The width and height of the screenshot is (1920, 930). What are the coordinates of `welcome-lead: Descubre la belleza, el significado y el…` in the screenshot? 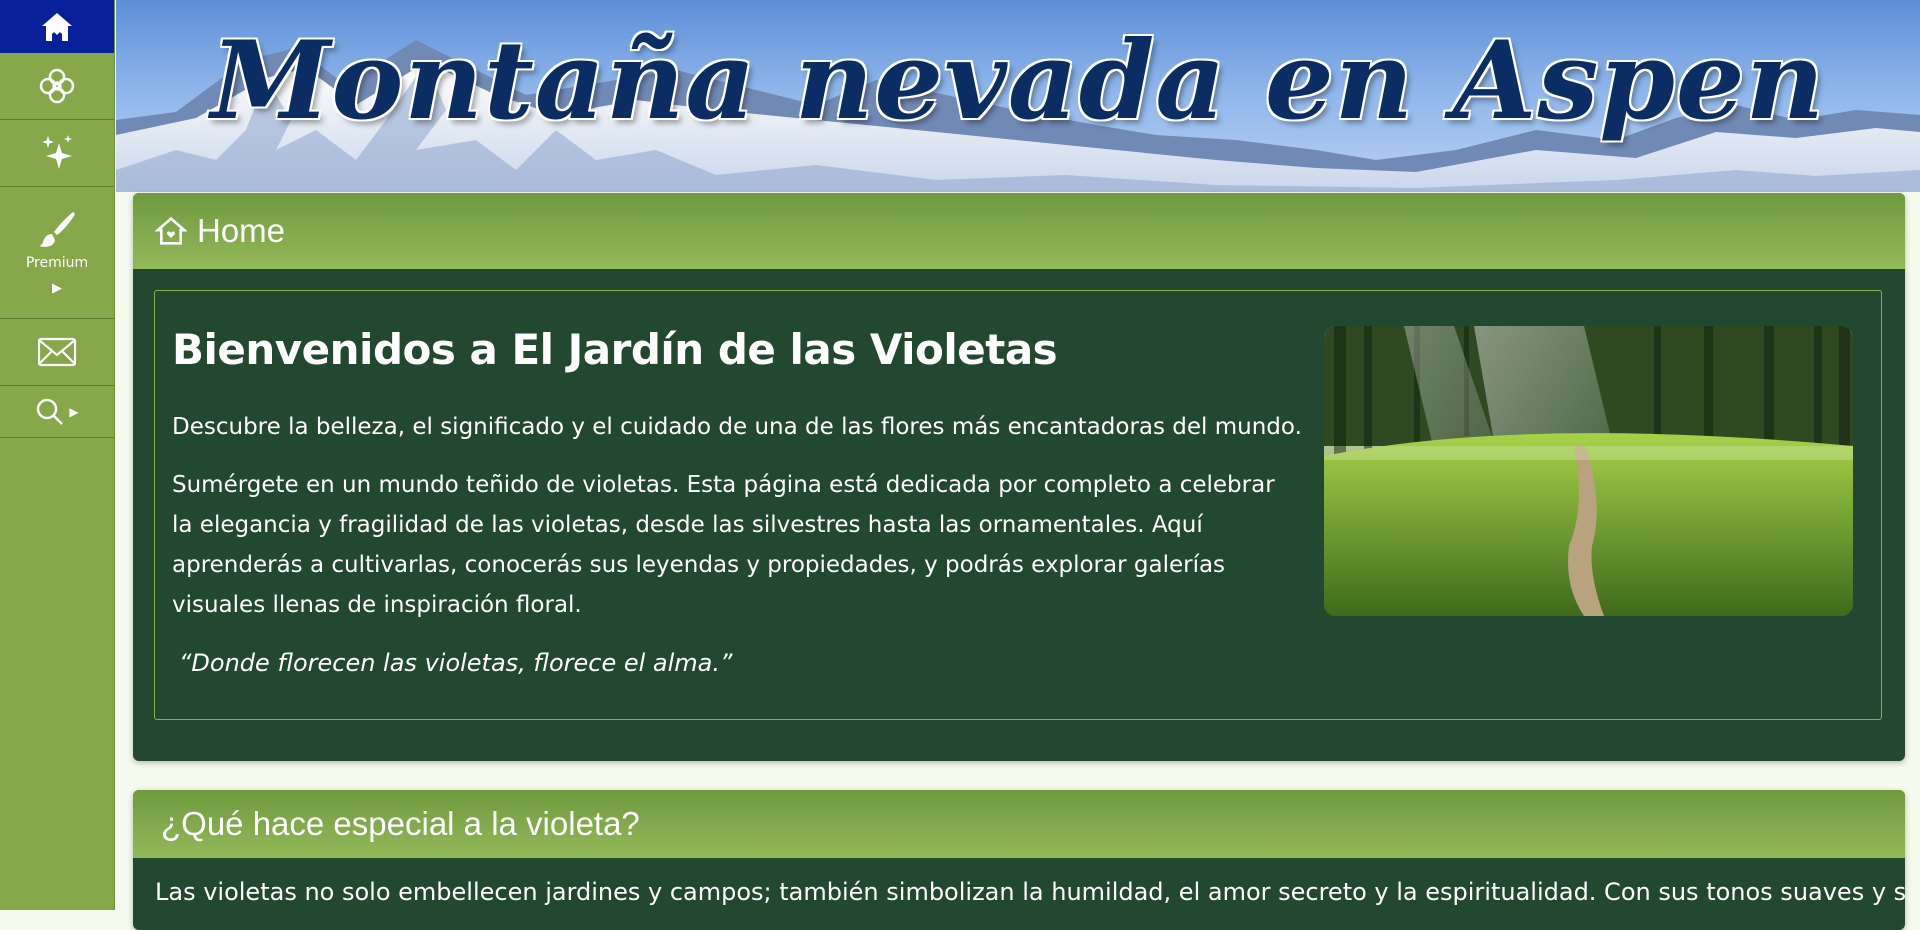 It's located at (737, 427).